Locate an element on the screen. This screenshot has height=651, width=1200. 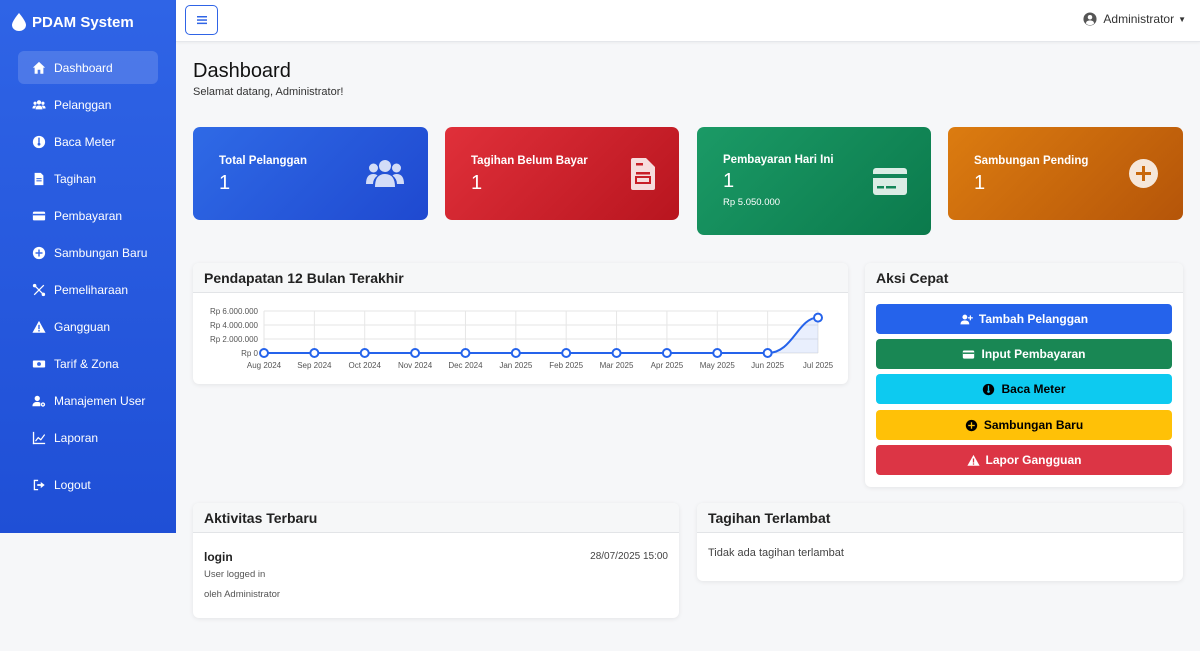
x-tick-label: Jun 2025 is located at coordinates (767, 365).